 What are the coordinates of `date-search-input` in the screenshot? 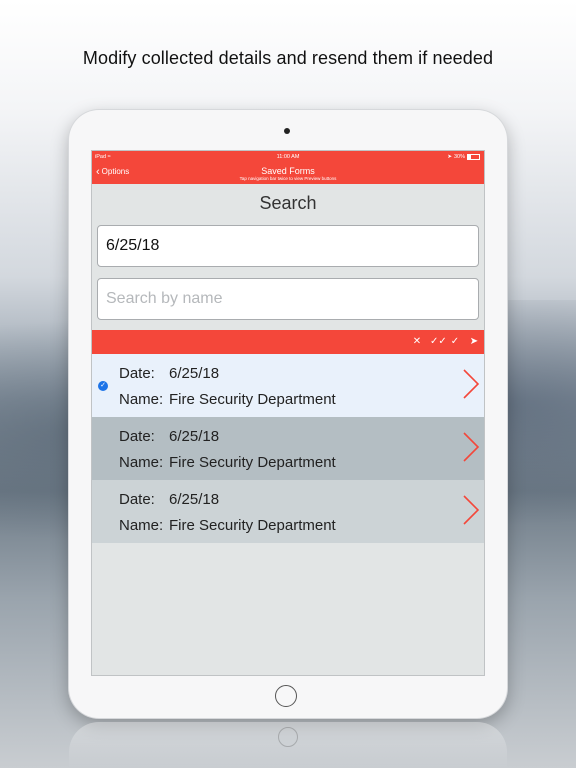 It's located at (288, 246).